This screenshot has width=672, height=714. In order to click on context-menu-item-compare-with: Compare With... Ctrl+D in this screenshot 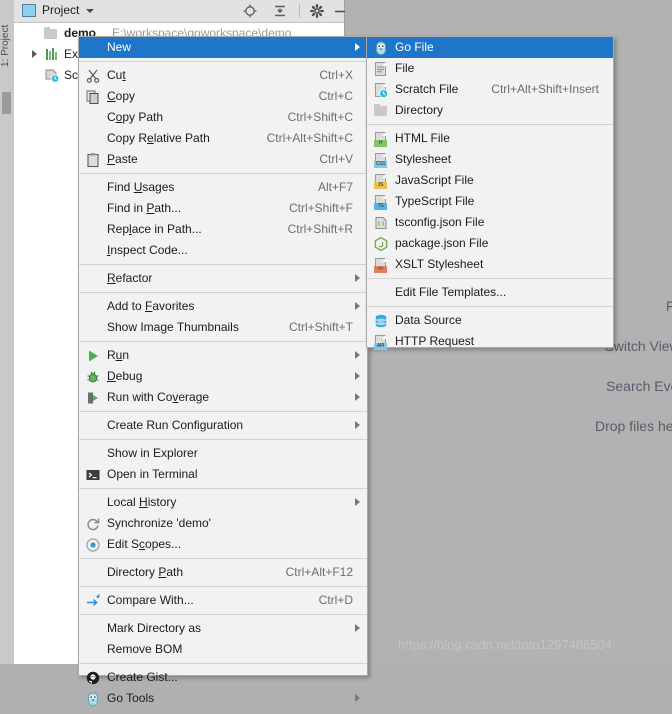, I will do `click(223, 600)`.